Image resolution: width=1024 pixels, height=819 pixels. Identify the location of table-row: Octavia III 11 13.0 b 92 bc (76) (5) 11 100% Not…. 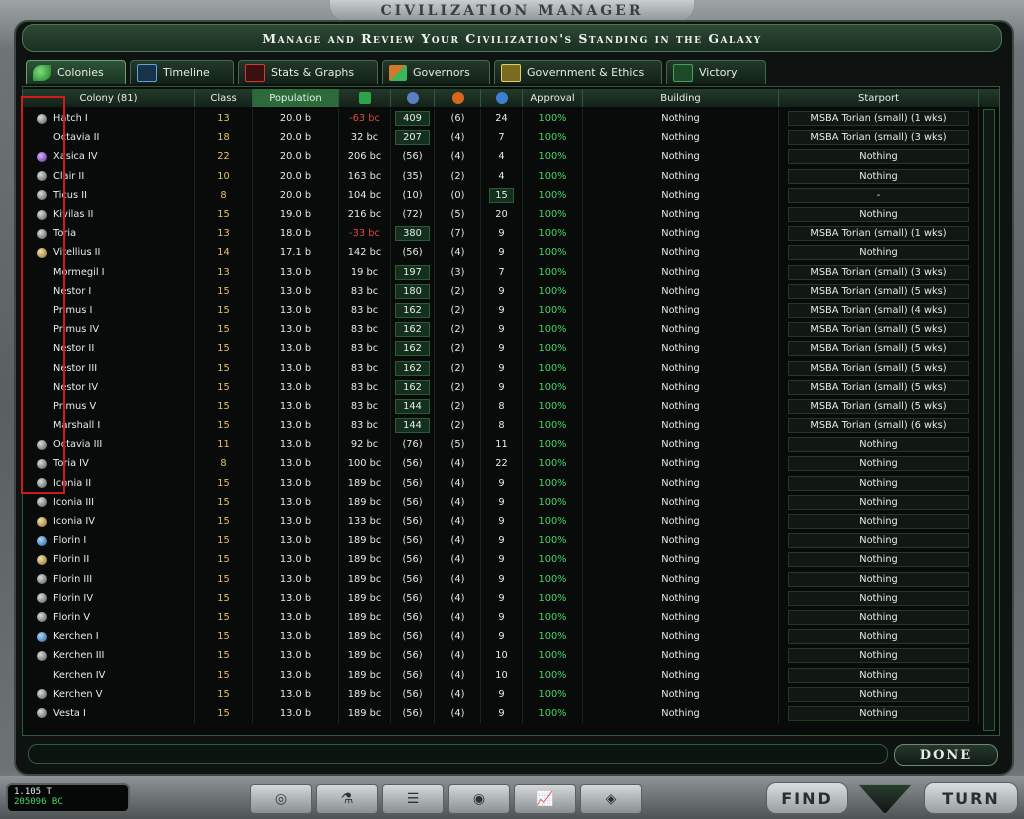
(511, 445).